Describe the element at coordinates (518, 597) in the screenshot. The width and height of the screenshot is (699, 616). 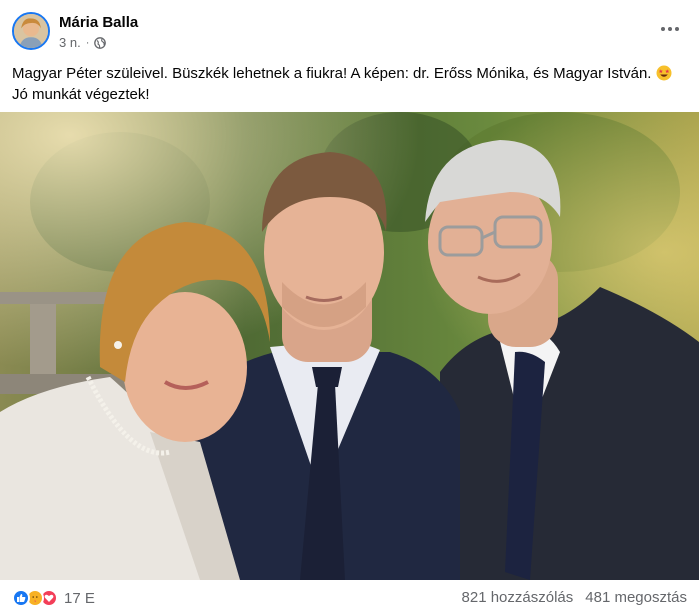
I see `comment-count: 821 hozzászólás` at that location.